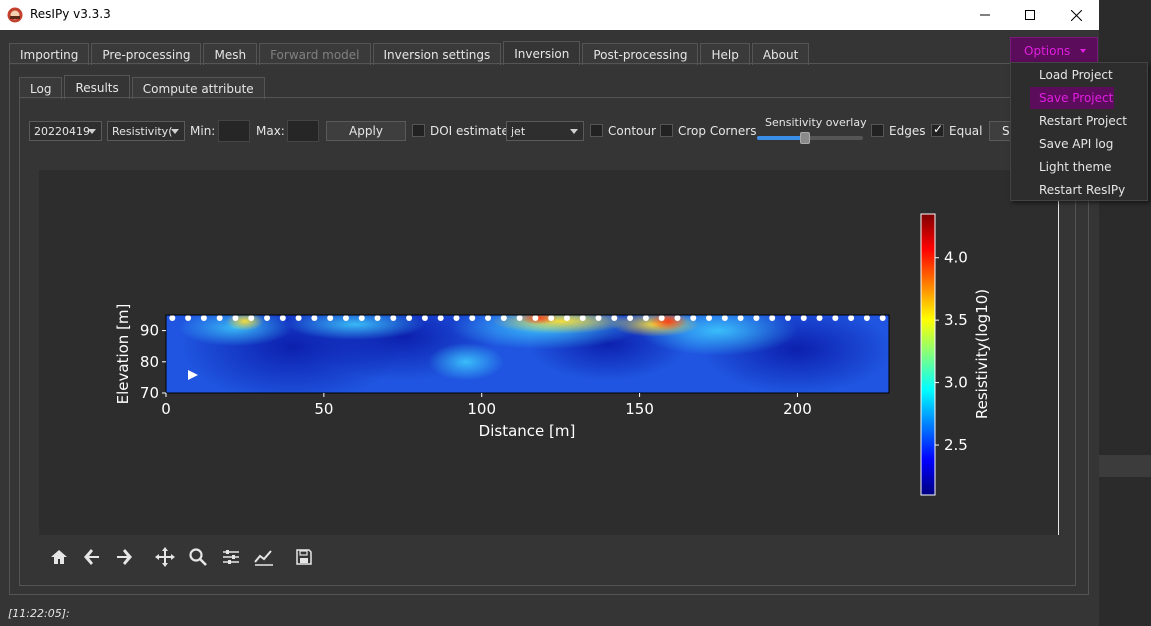  Describe the element at coordinates (956, 383) in the screenshot. I see `colorbar-tick-label: 3.0` at that location.